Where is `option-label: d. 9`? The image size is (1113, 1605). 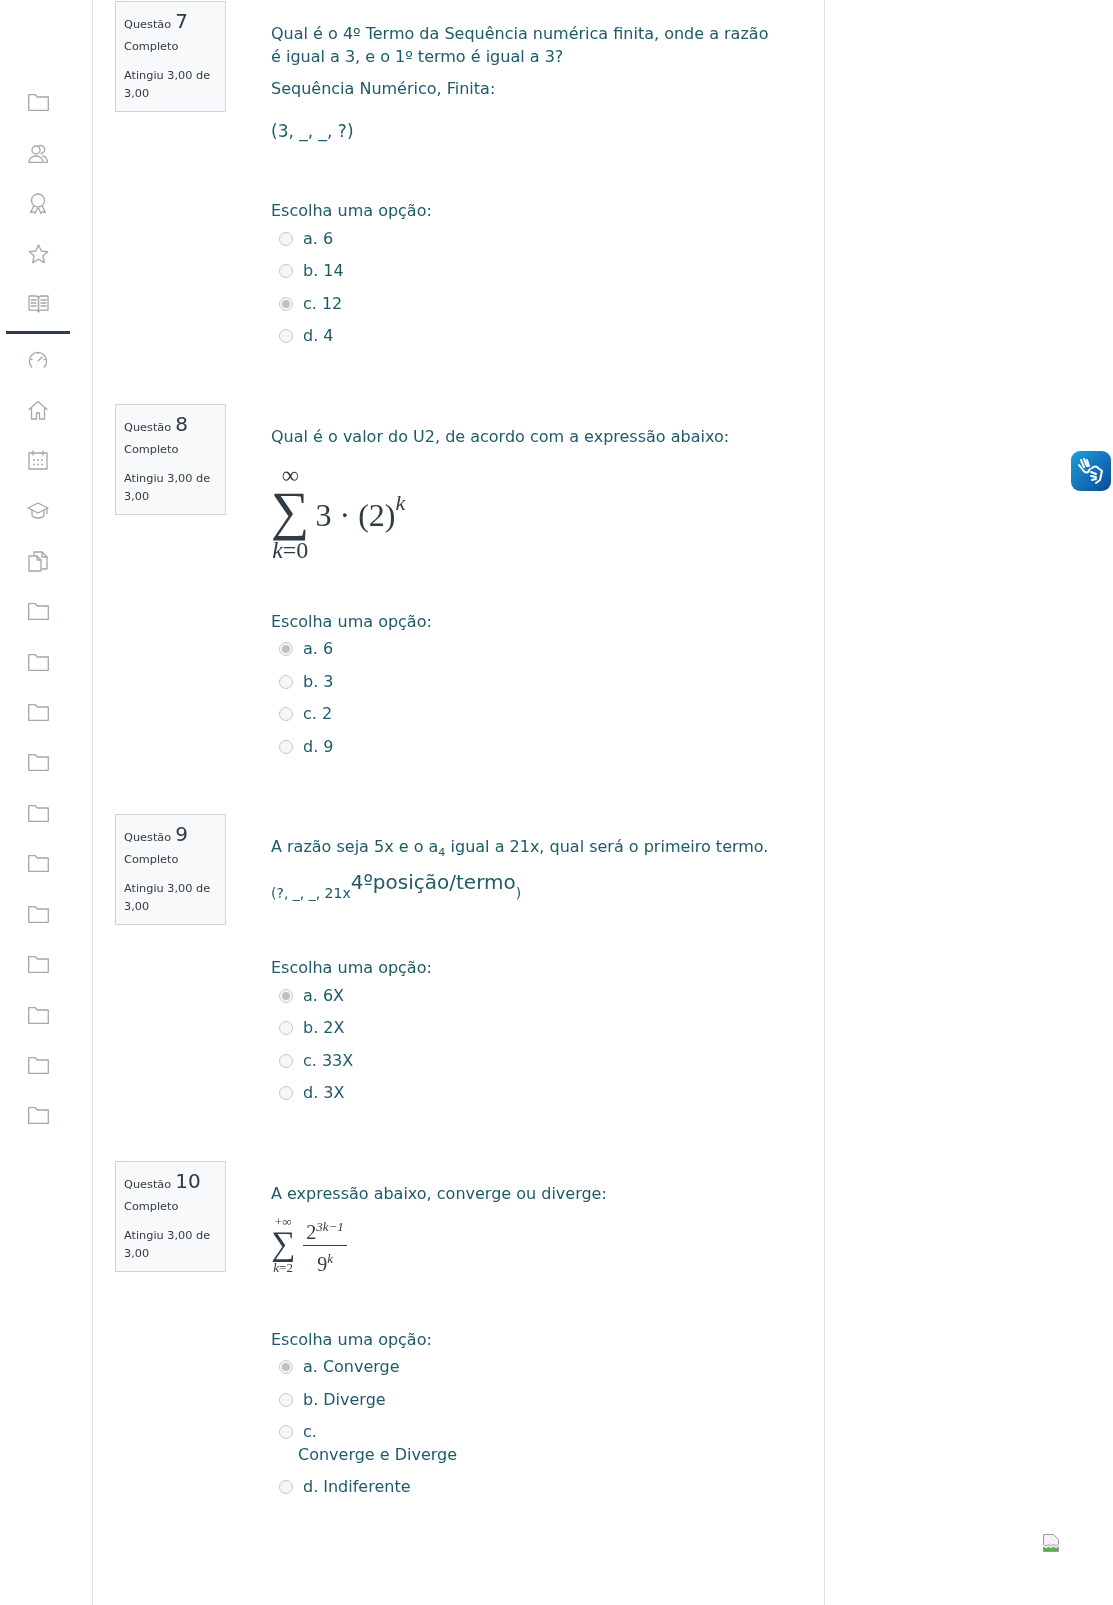 option-label: d. 9 is located at coordinates (318, 746).